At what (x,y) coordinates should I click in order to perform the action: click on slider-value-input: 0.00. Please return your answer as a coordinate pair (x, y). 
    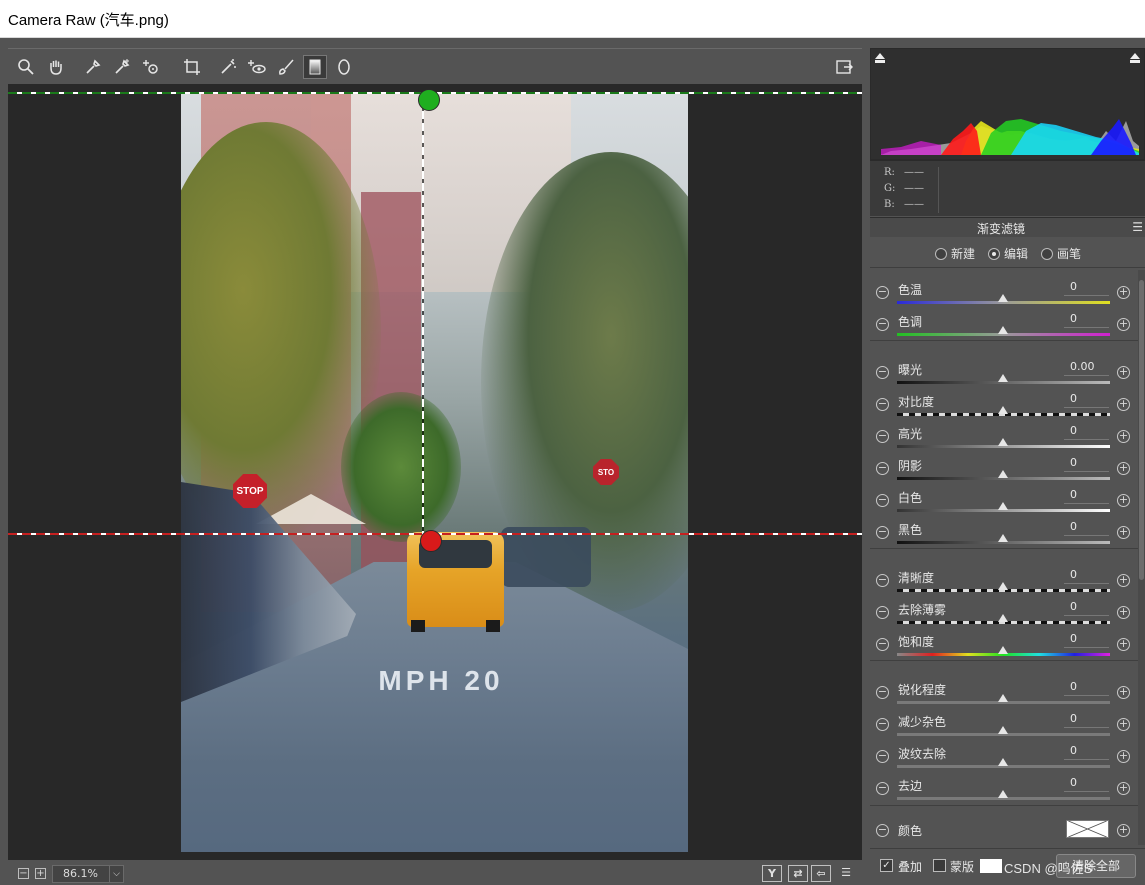
    Looking at the image, I should click on (1086, 368).